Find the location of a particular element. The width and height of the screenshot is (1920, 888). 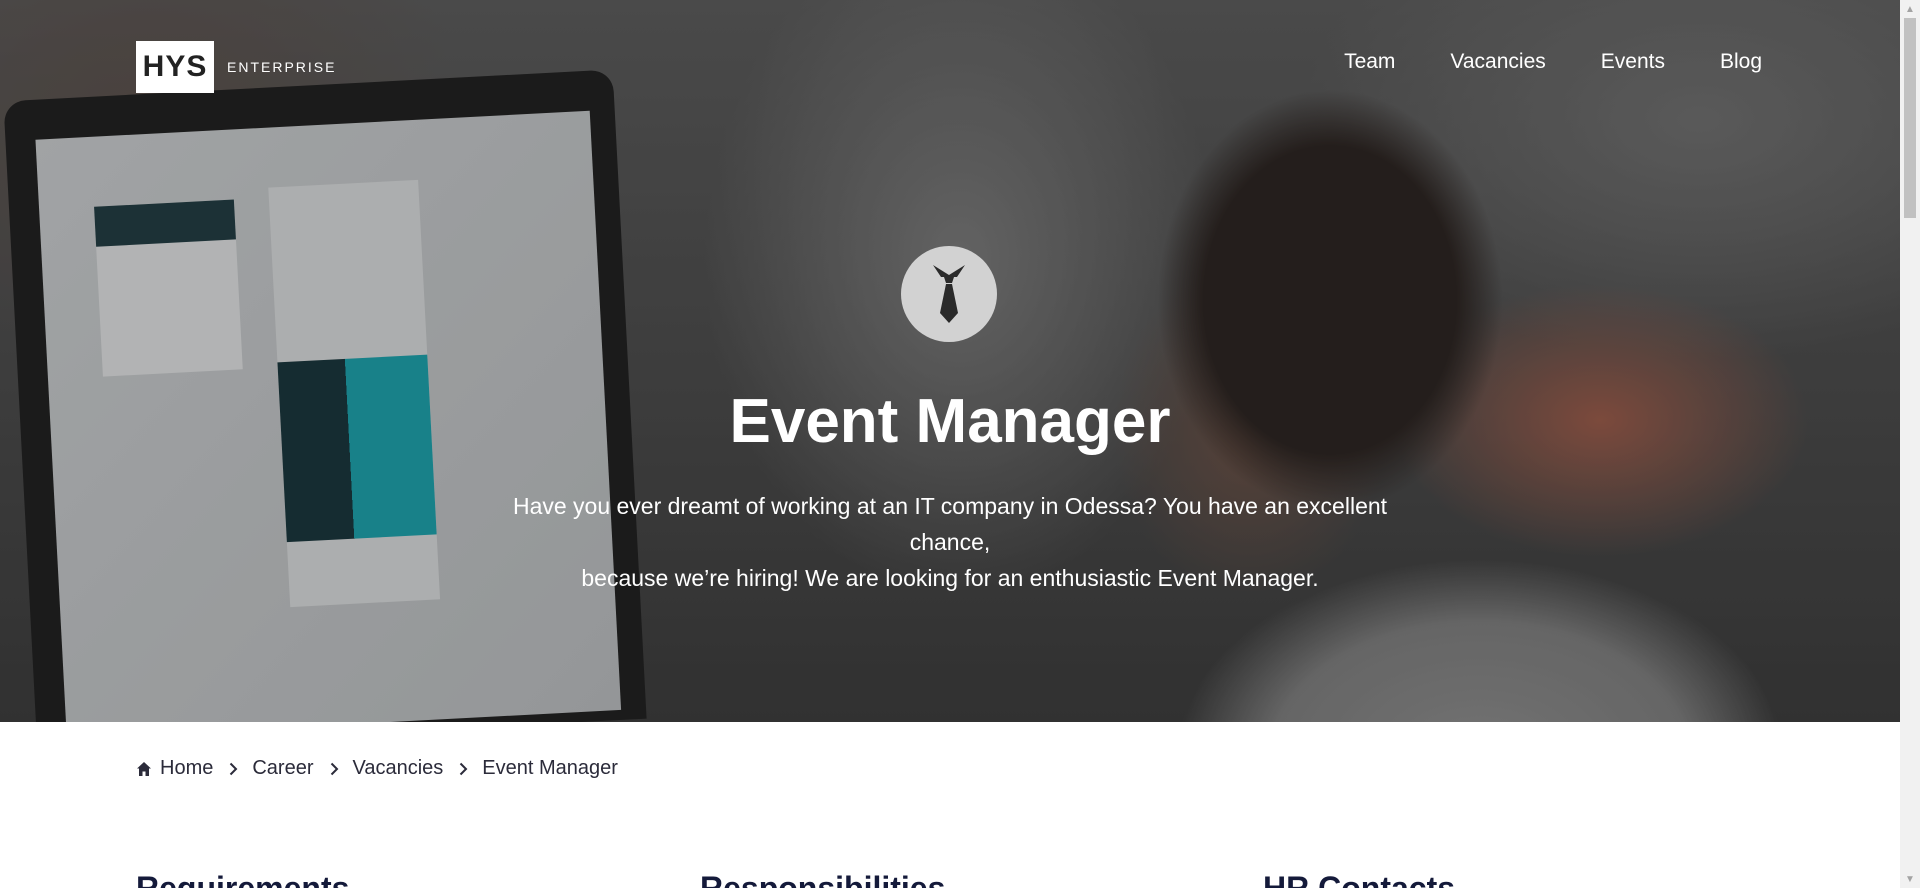

breadcrumb-home: Home is located at coordinates (186, 768).